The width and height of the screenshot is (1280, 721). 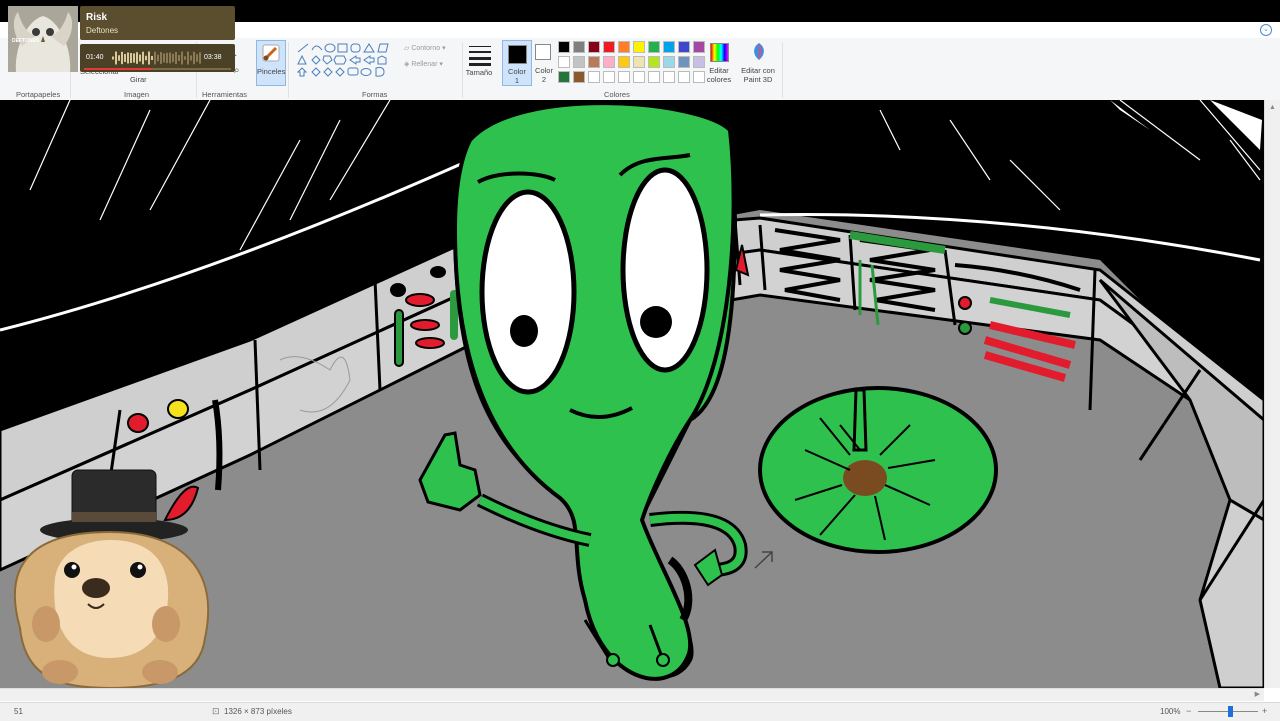 What do you see at coordinates (719, 63) in the screenshot?
I see `edit-colors-button: Editar colores` at bounding box center [719, 63].